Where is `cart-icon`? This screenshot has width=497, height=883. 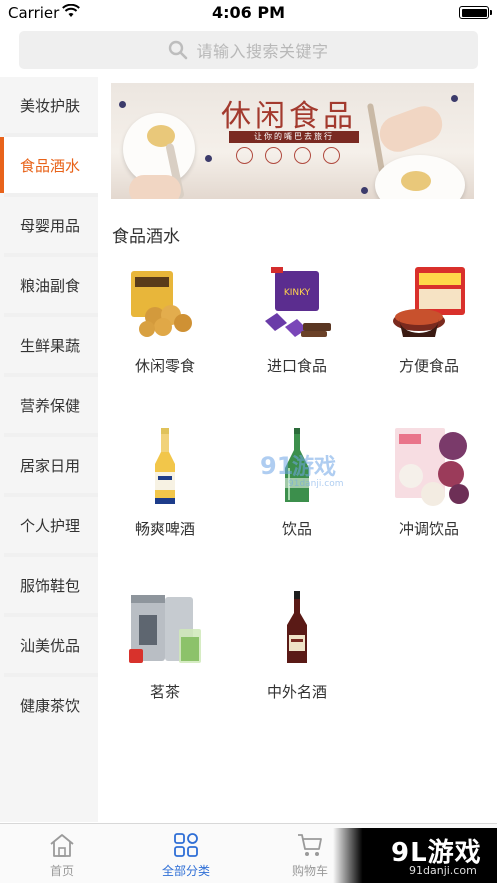 cart-icon is located at coordinates (310, 845).